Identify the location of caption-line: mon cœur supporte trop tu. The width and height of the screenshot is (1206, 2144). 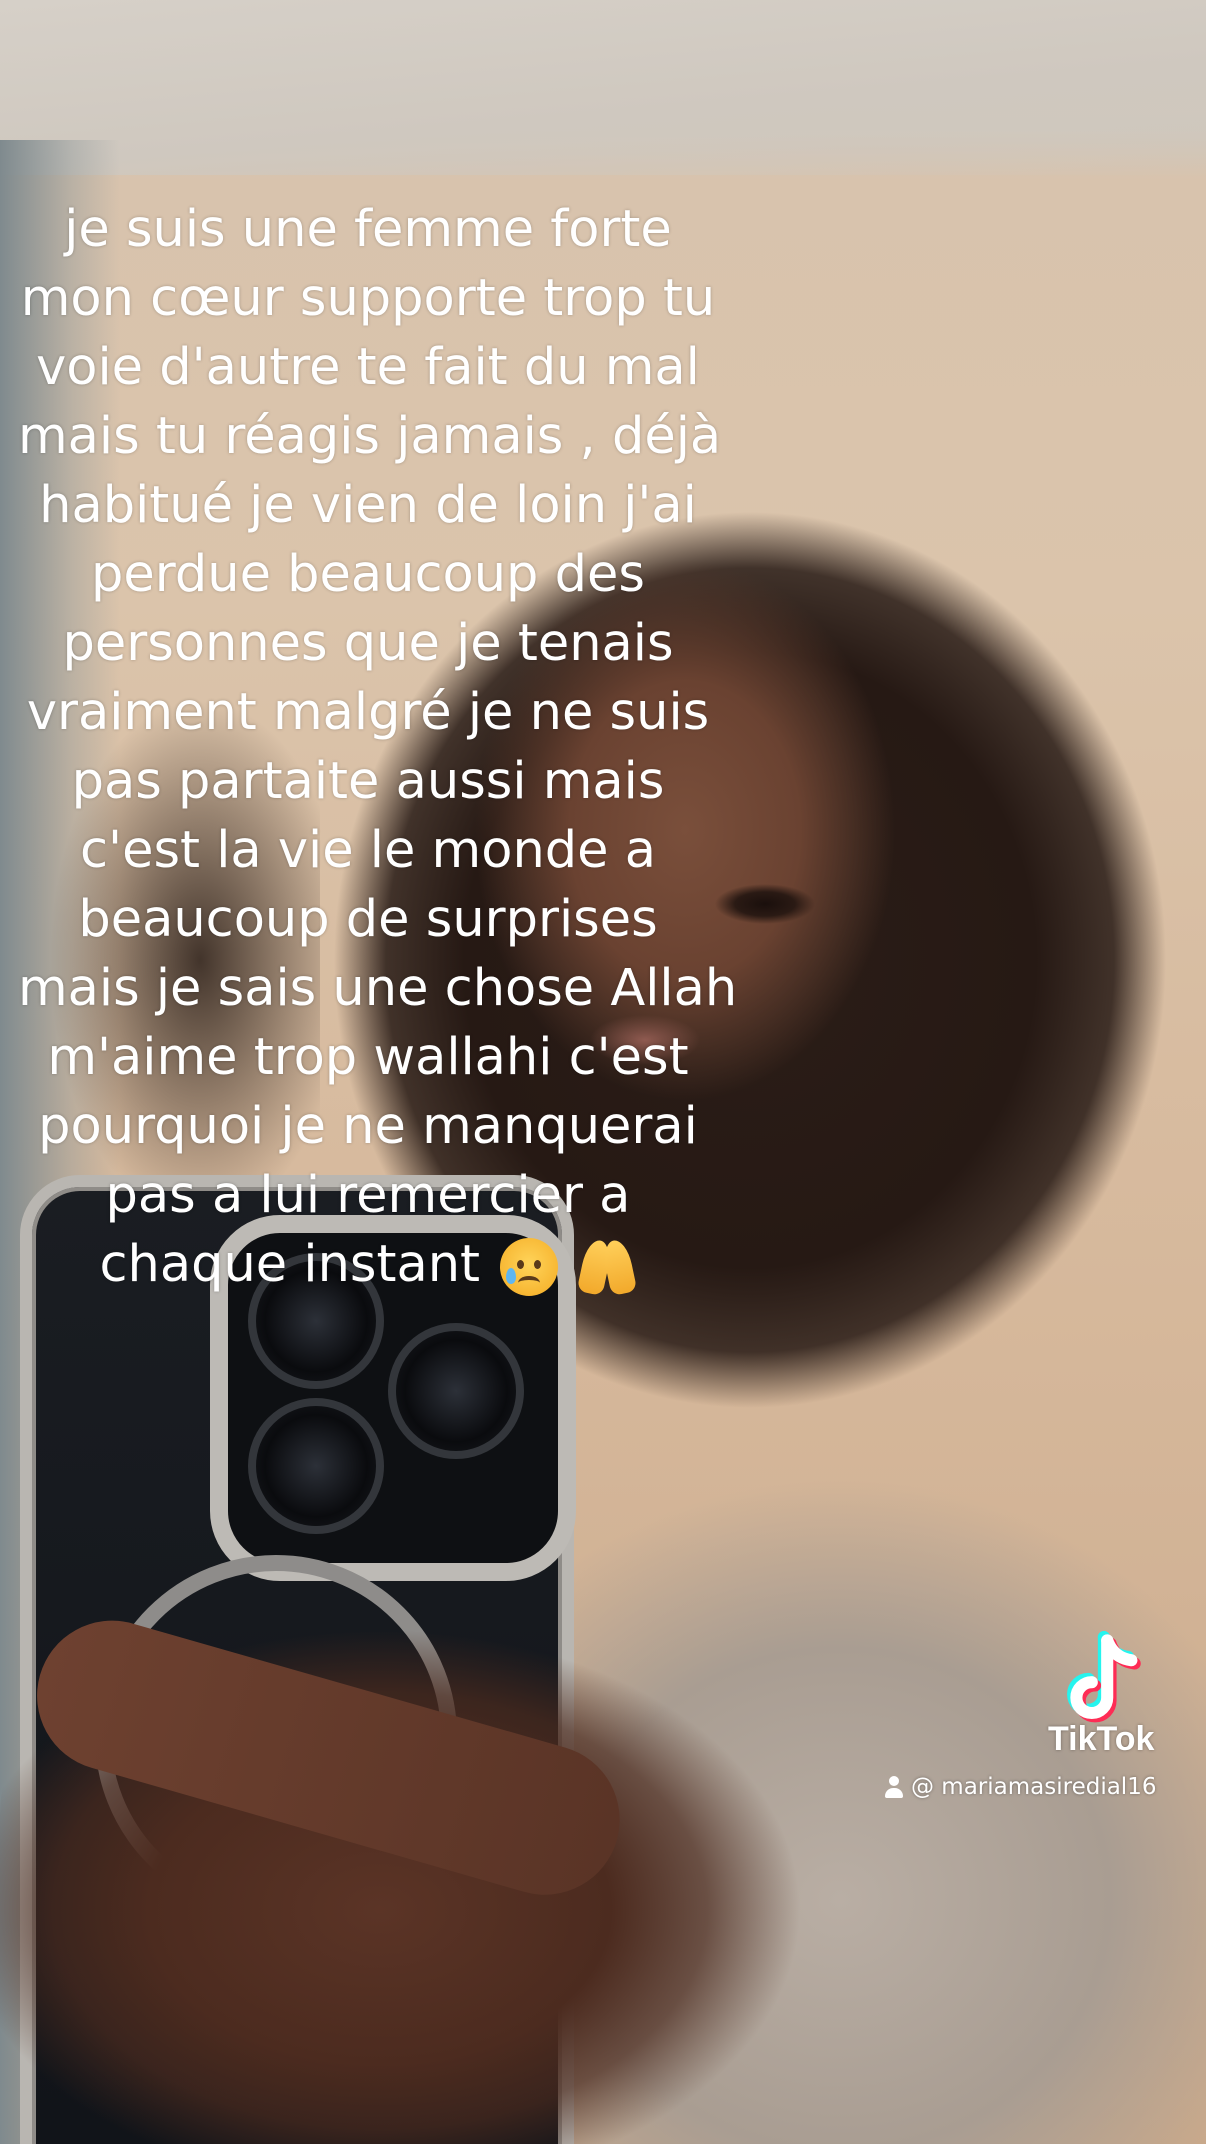
(368, 298).